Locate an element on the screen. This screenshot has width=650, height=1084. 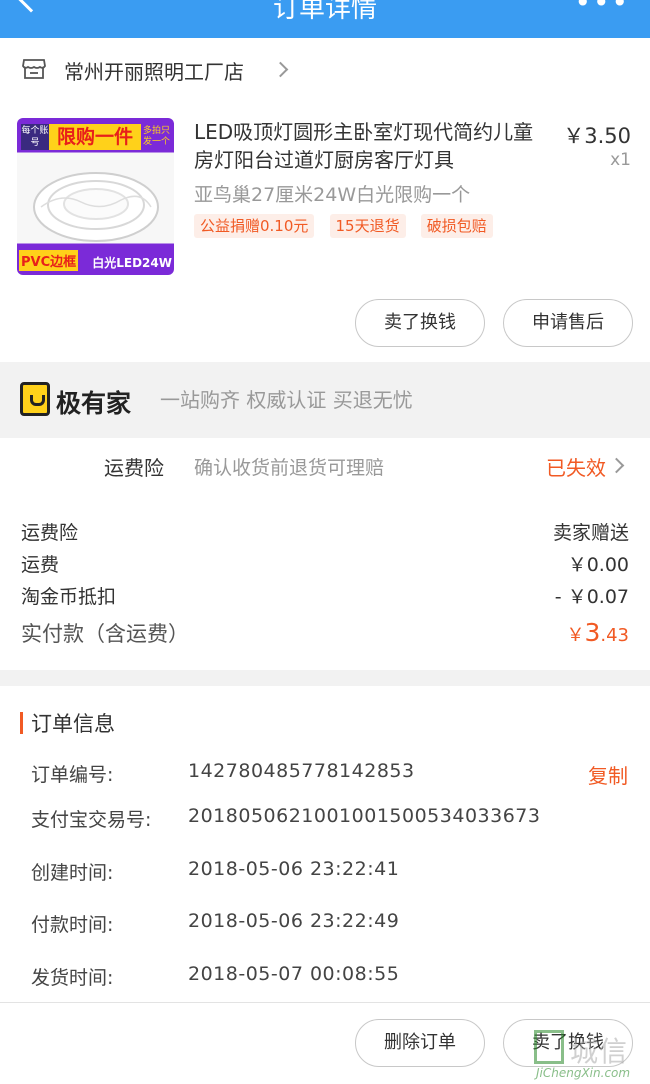
cost-row: 淘金币抵扣 - ￥0.07 is located at coordinates (325, 597).